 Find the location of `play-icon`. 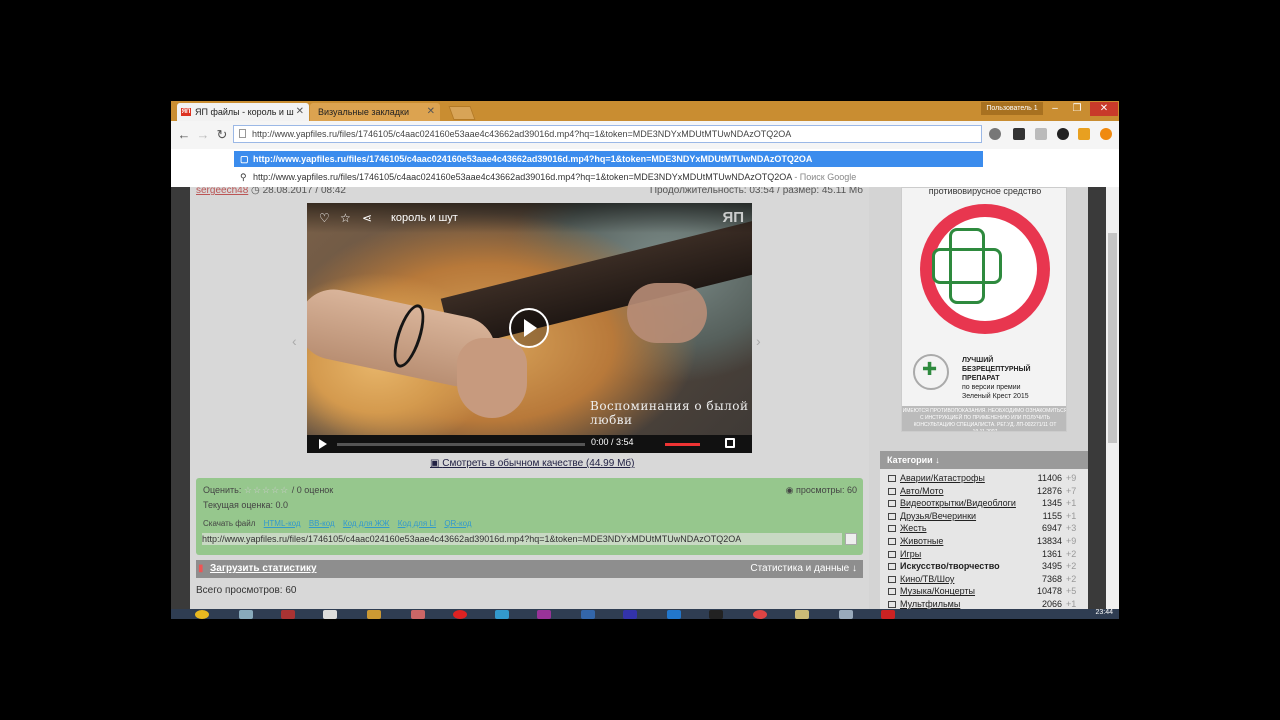

play-icon is located at coordinates (529, 328).